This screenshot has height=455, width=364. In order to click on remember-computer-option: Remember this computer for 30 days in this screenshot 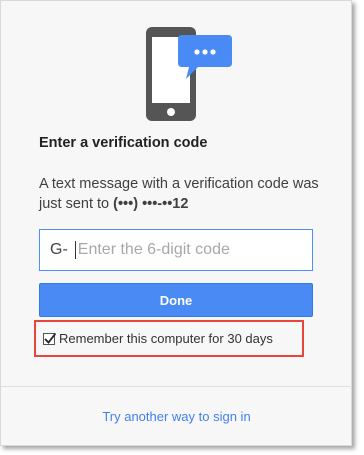, I will do `click(158, 338)`.